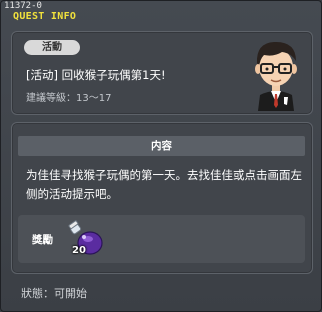 This screenshot has height=312, width=322. What do you see at coordinates (69, 98) in the screenshot?
I see `quest-level-requirement: 建議等級：13～17` at bounding box center [69, 98].